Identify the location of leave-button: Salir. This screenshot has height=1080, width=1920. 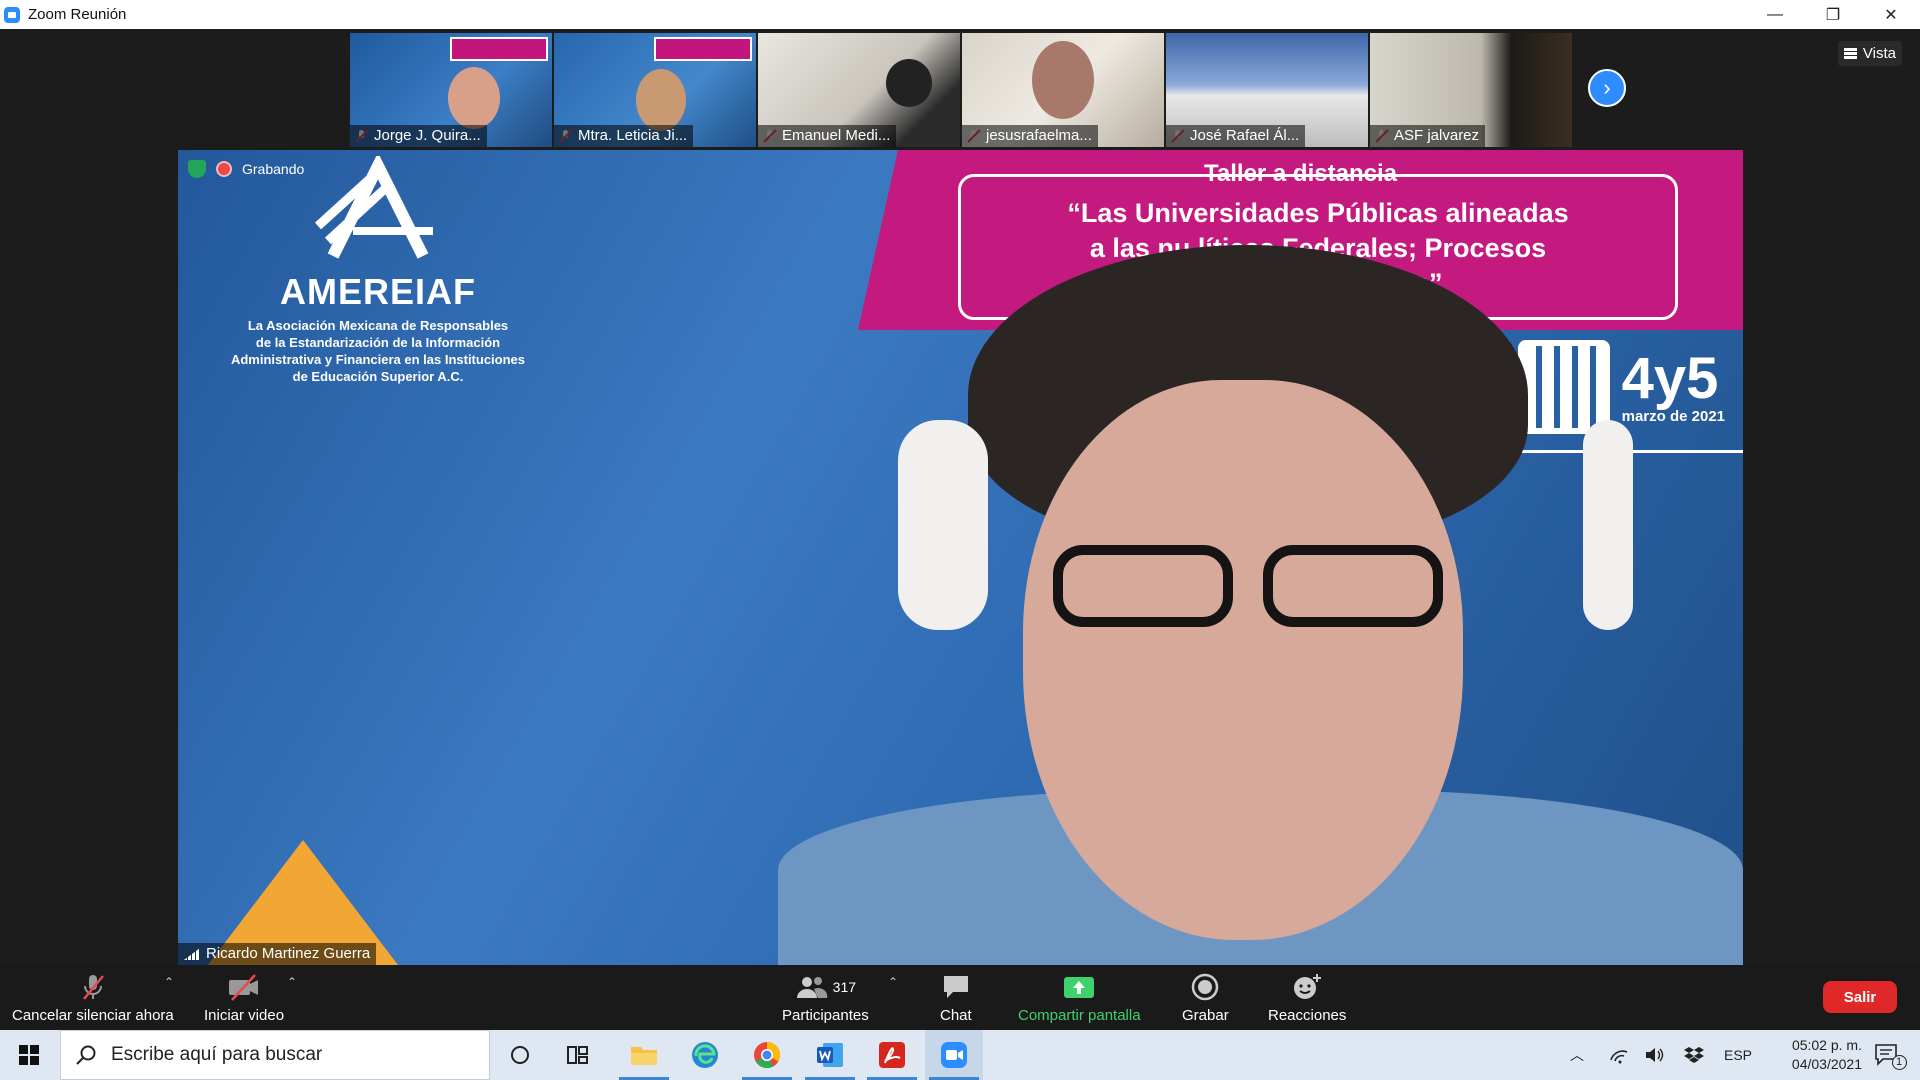
(1860, 997).